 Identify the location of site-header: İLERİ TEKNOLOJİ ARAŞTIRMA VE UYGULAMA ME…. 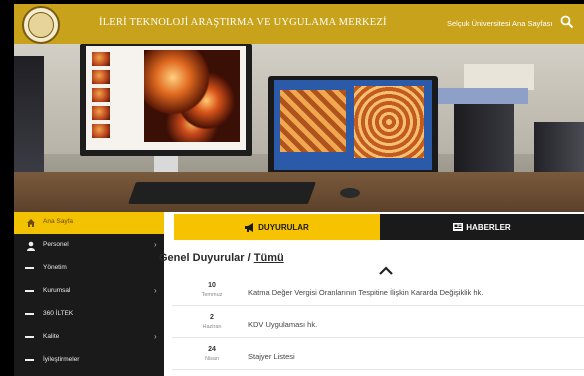
(299, 24).